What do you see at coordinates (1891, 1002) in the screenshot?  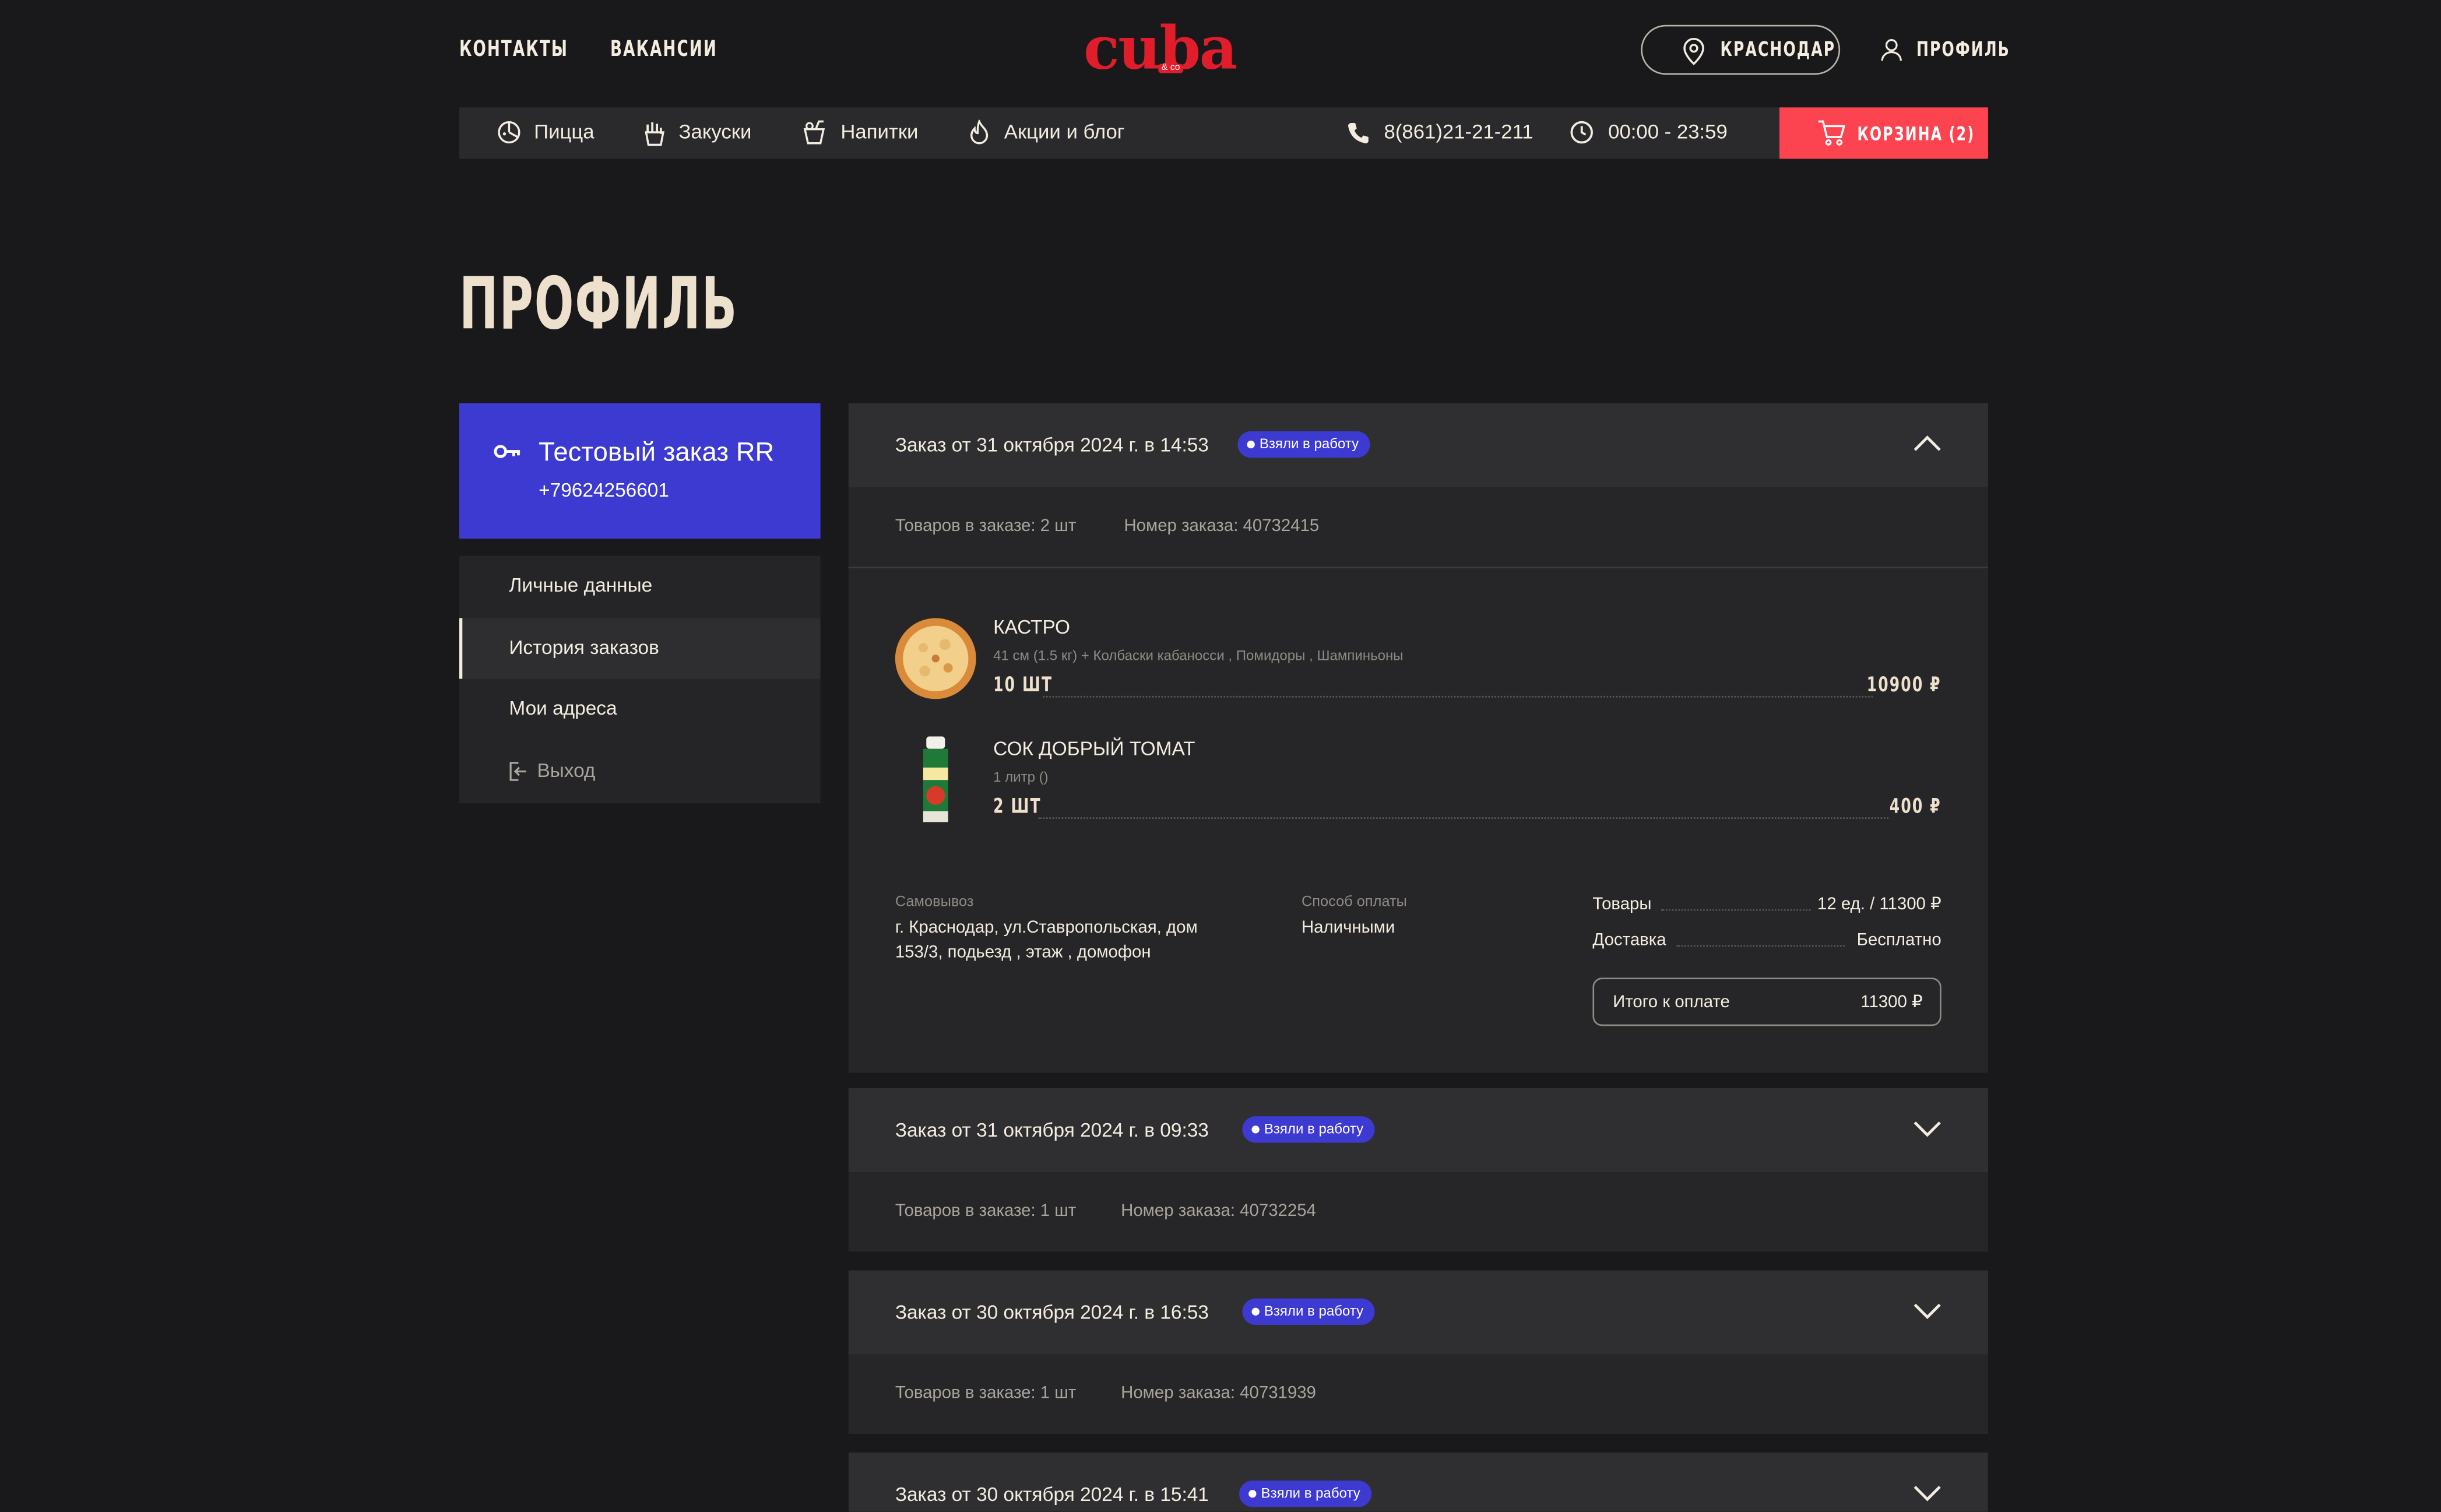 I see `total-value: 11300 ₽` at bounding box center [1891, 1002].